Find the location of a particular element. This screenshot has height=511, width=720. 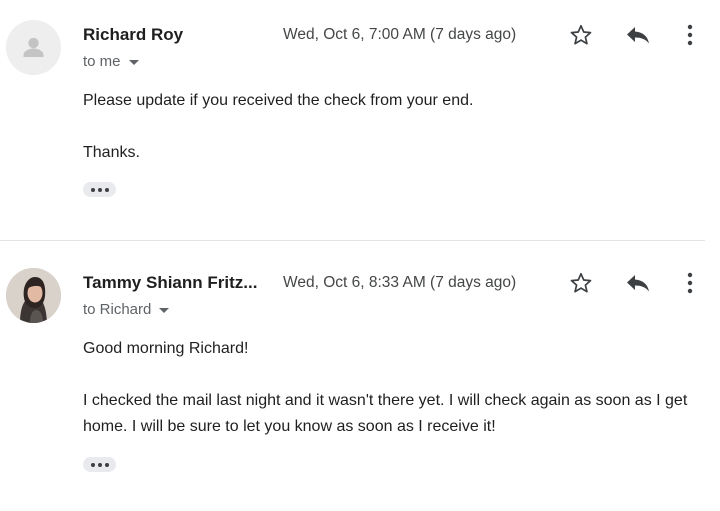

person-placeholder-icon is located at coordinates (33, 47).